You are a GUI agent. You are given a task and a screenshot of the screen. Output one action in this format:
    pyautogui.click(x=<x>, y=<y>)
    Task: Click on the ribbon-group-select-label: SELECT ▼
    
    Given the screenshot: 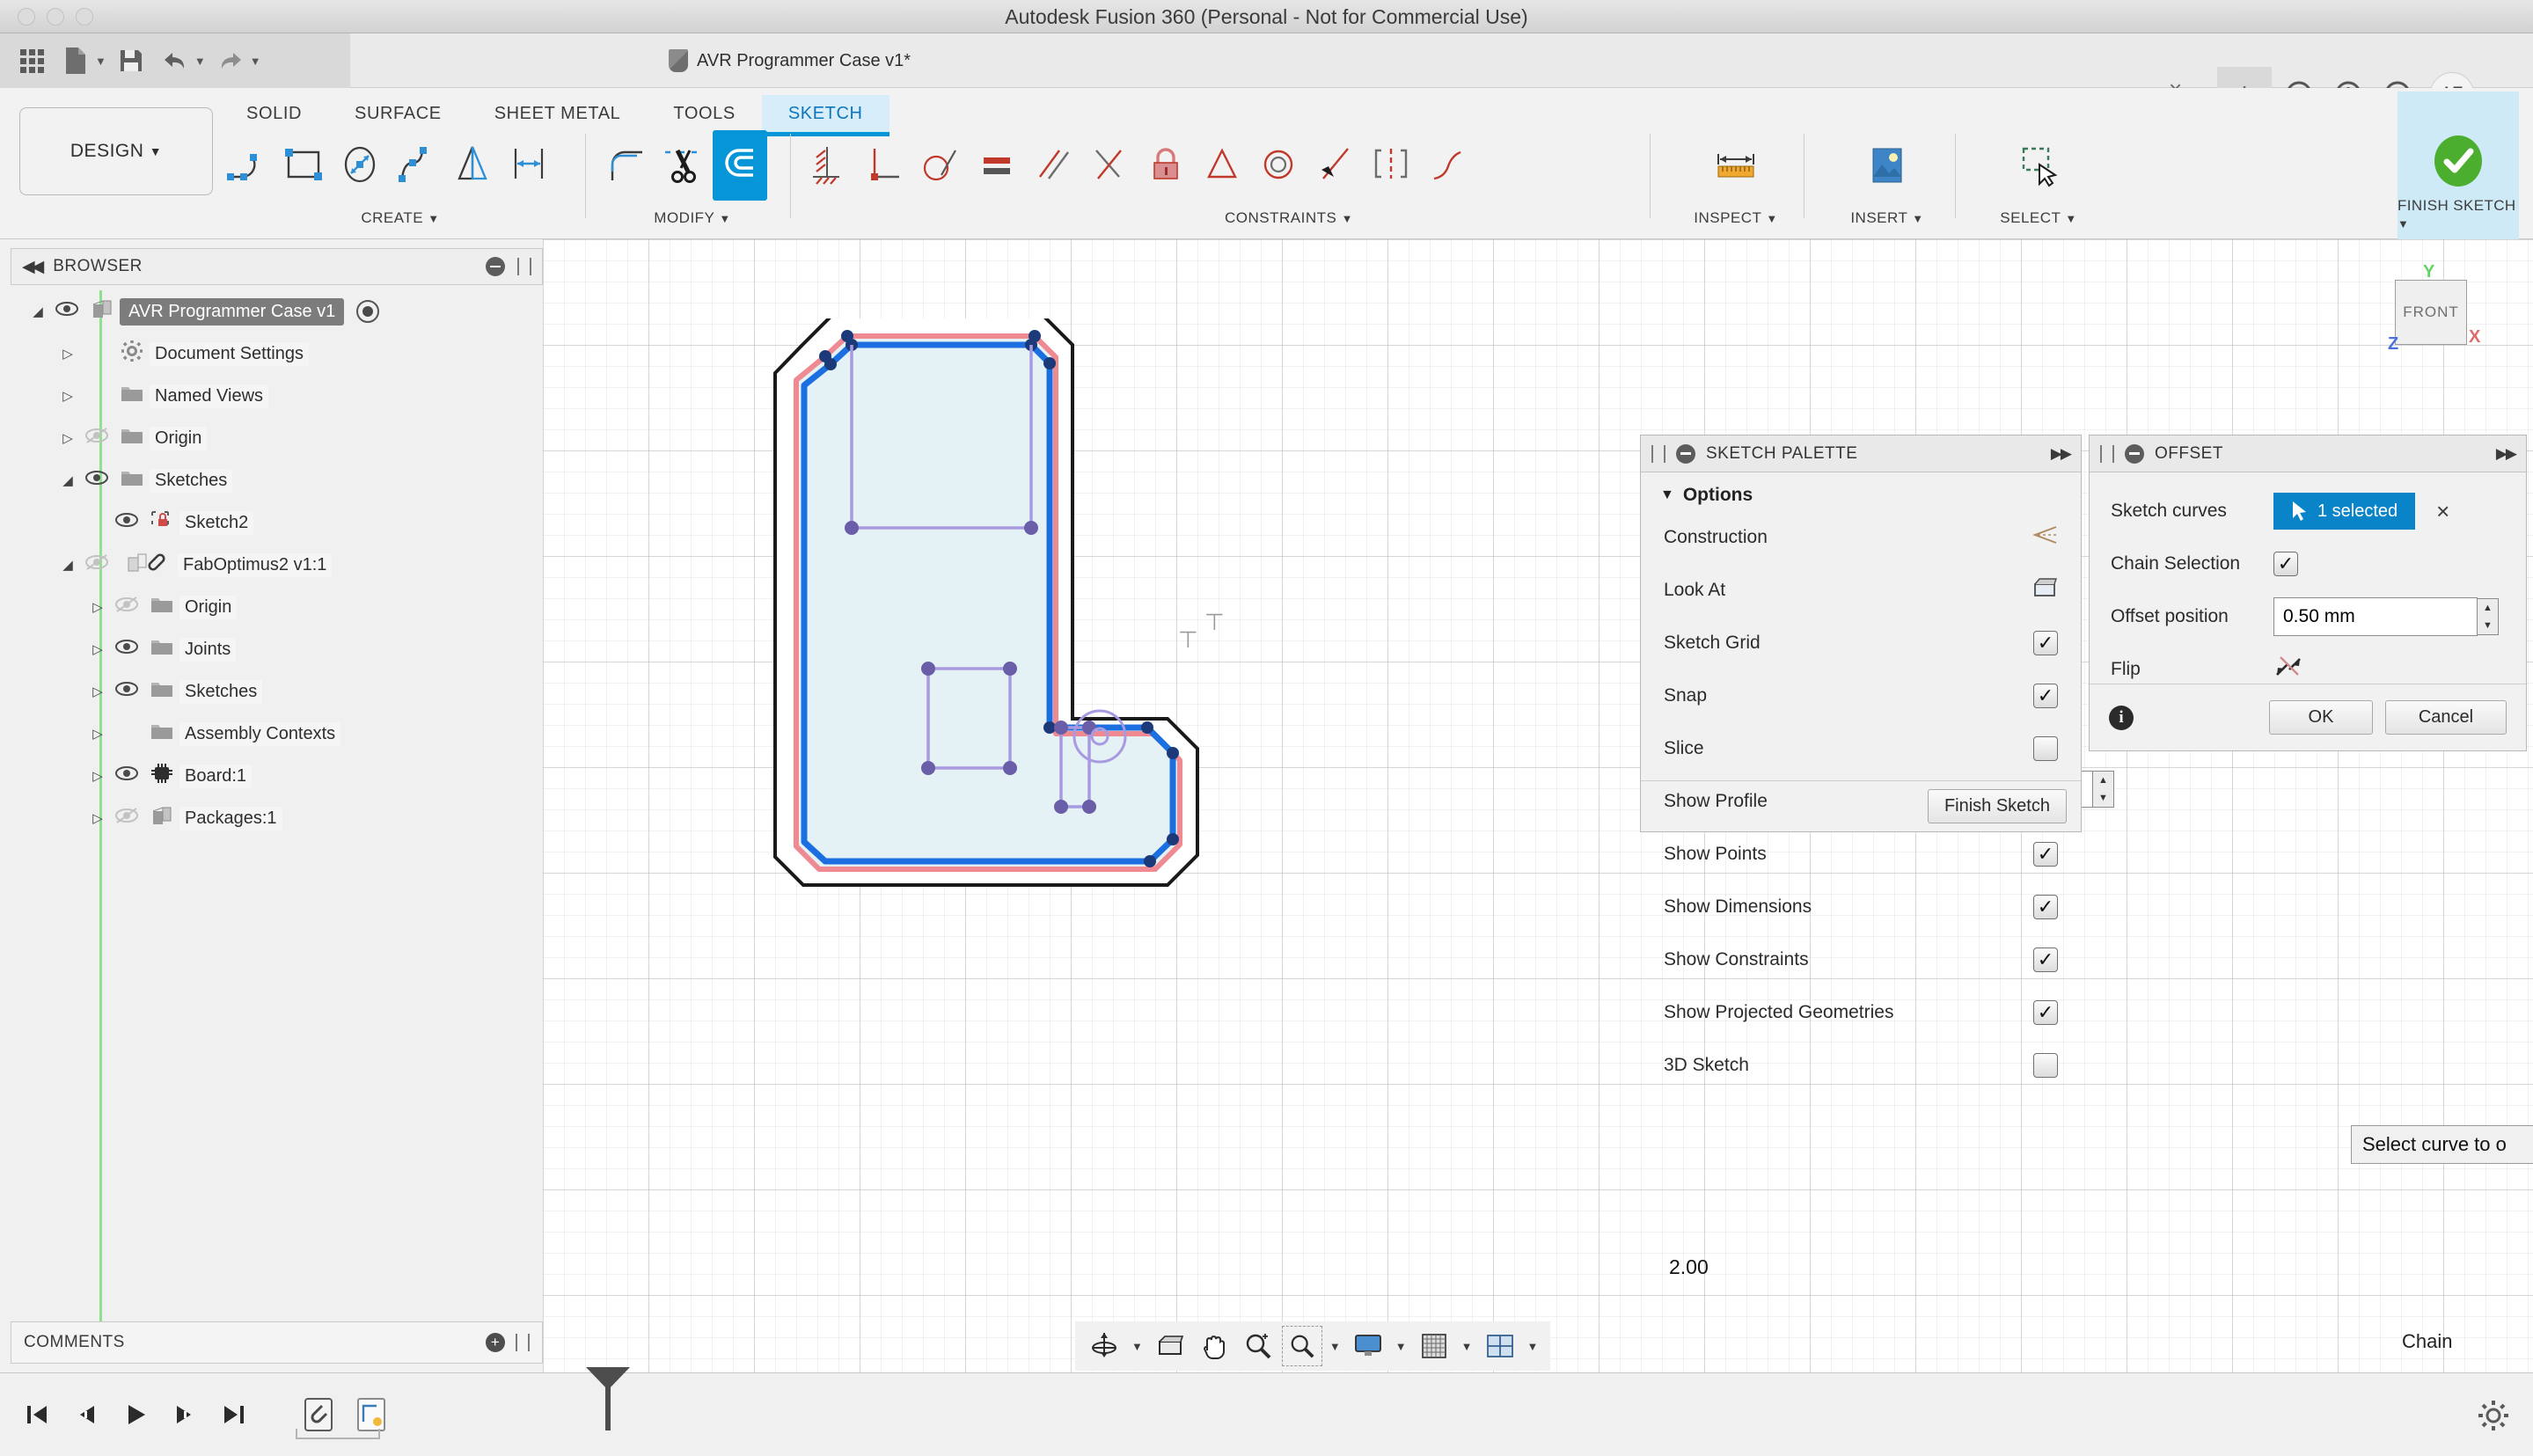 What is the action you would take?
    pyautogui.click(x=2039, y=218)
    